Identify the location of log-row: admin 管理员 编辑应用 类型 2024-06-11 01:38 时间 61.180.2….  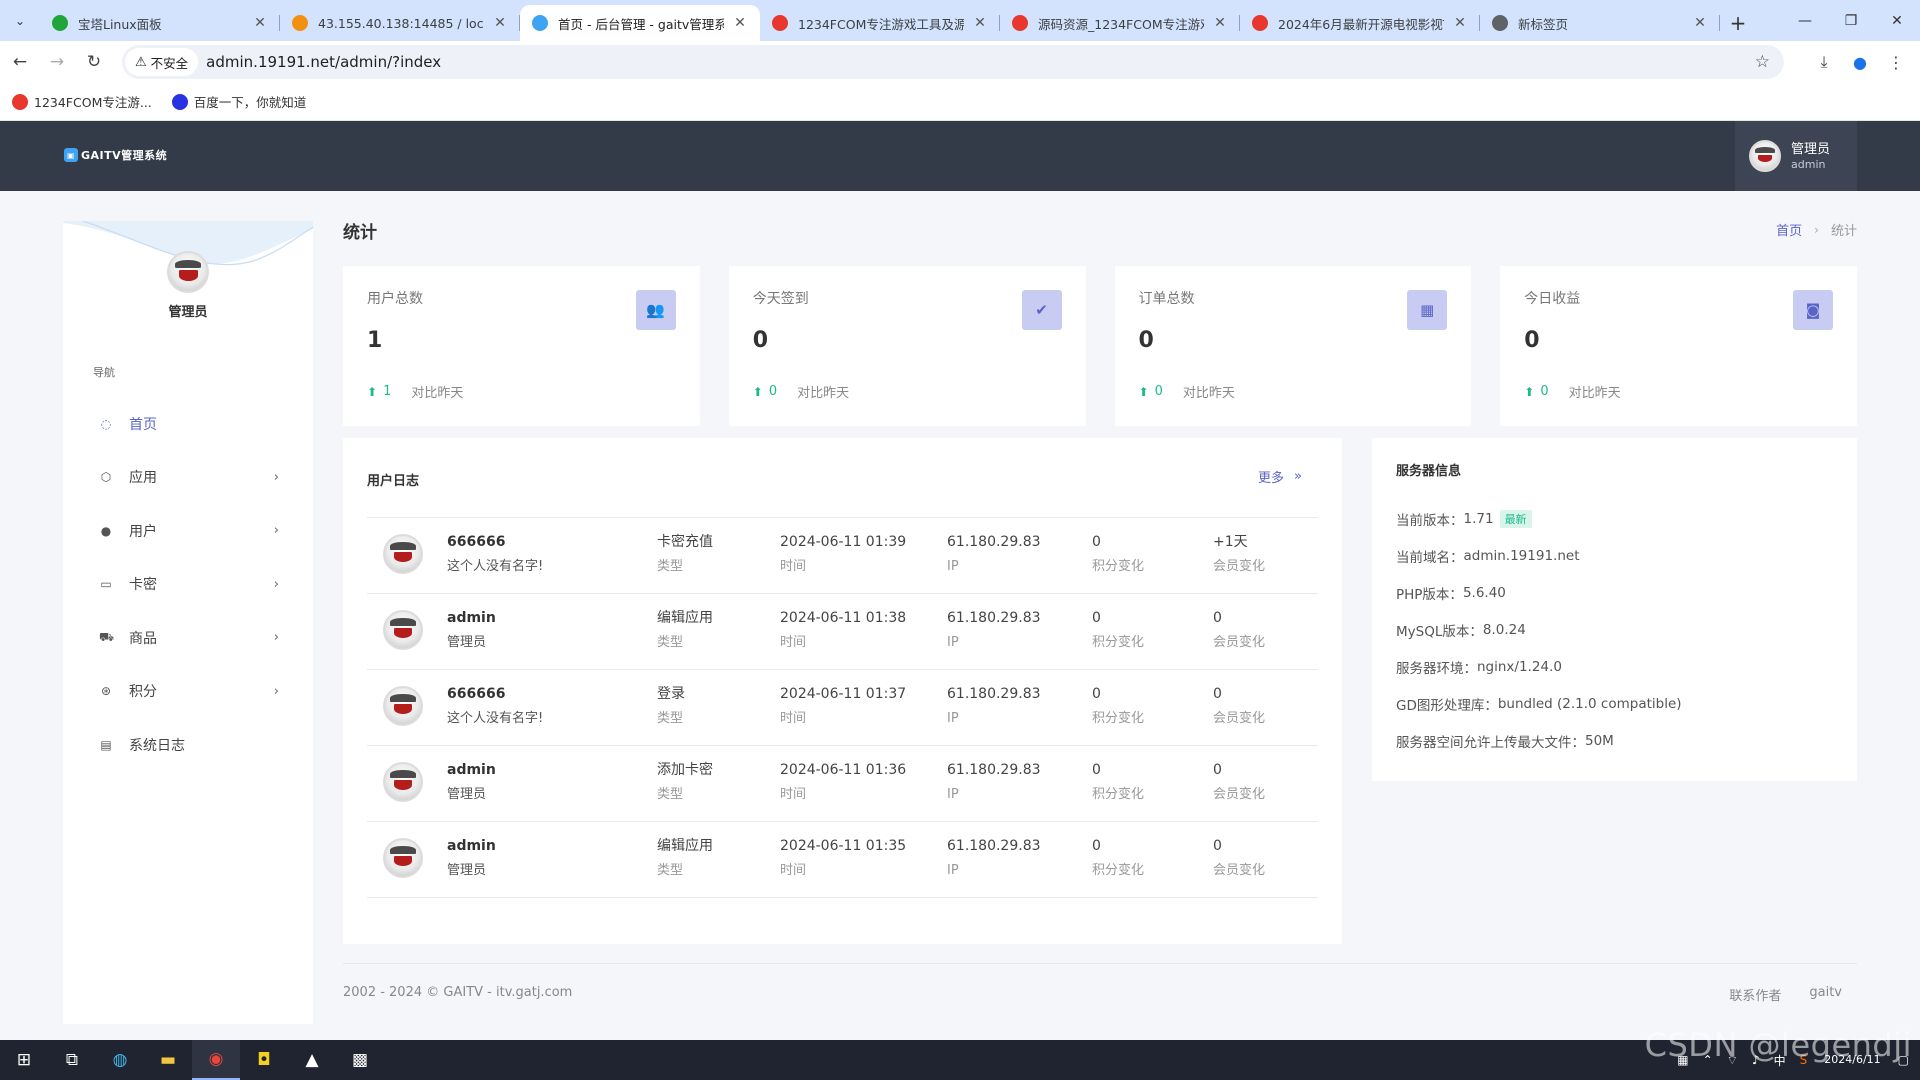
(842, 632).